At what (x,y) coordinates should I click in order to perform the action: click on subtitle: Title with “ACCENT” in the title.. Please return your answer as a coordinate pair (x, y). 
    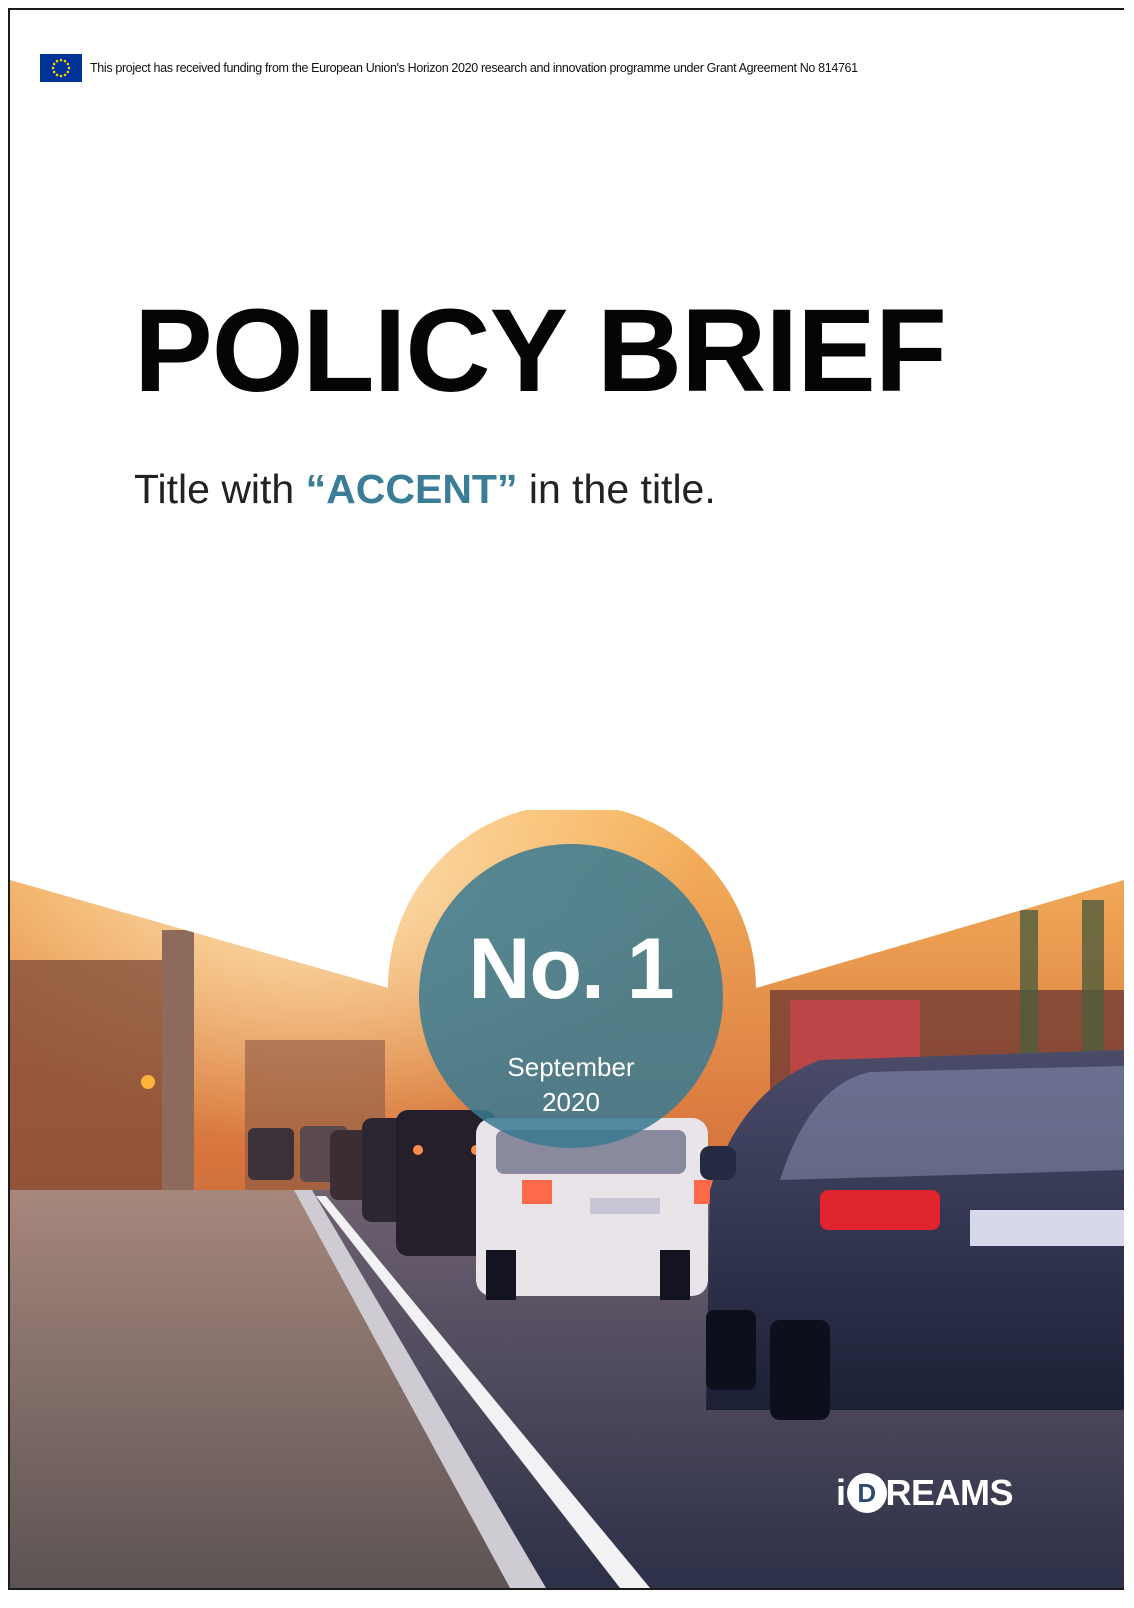
    Looking at the image, I should click on (425, 489).